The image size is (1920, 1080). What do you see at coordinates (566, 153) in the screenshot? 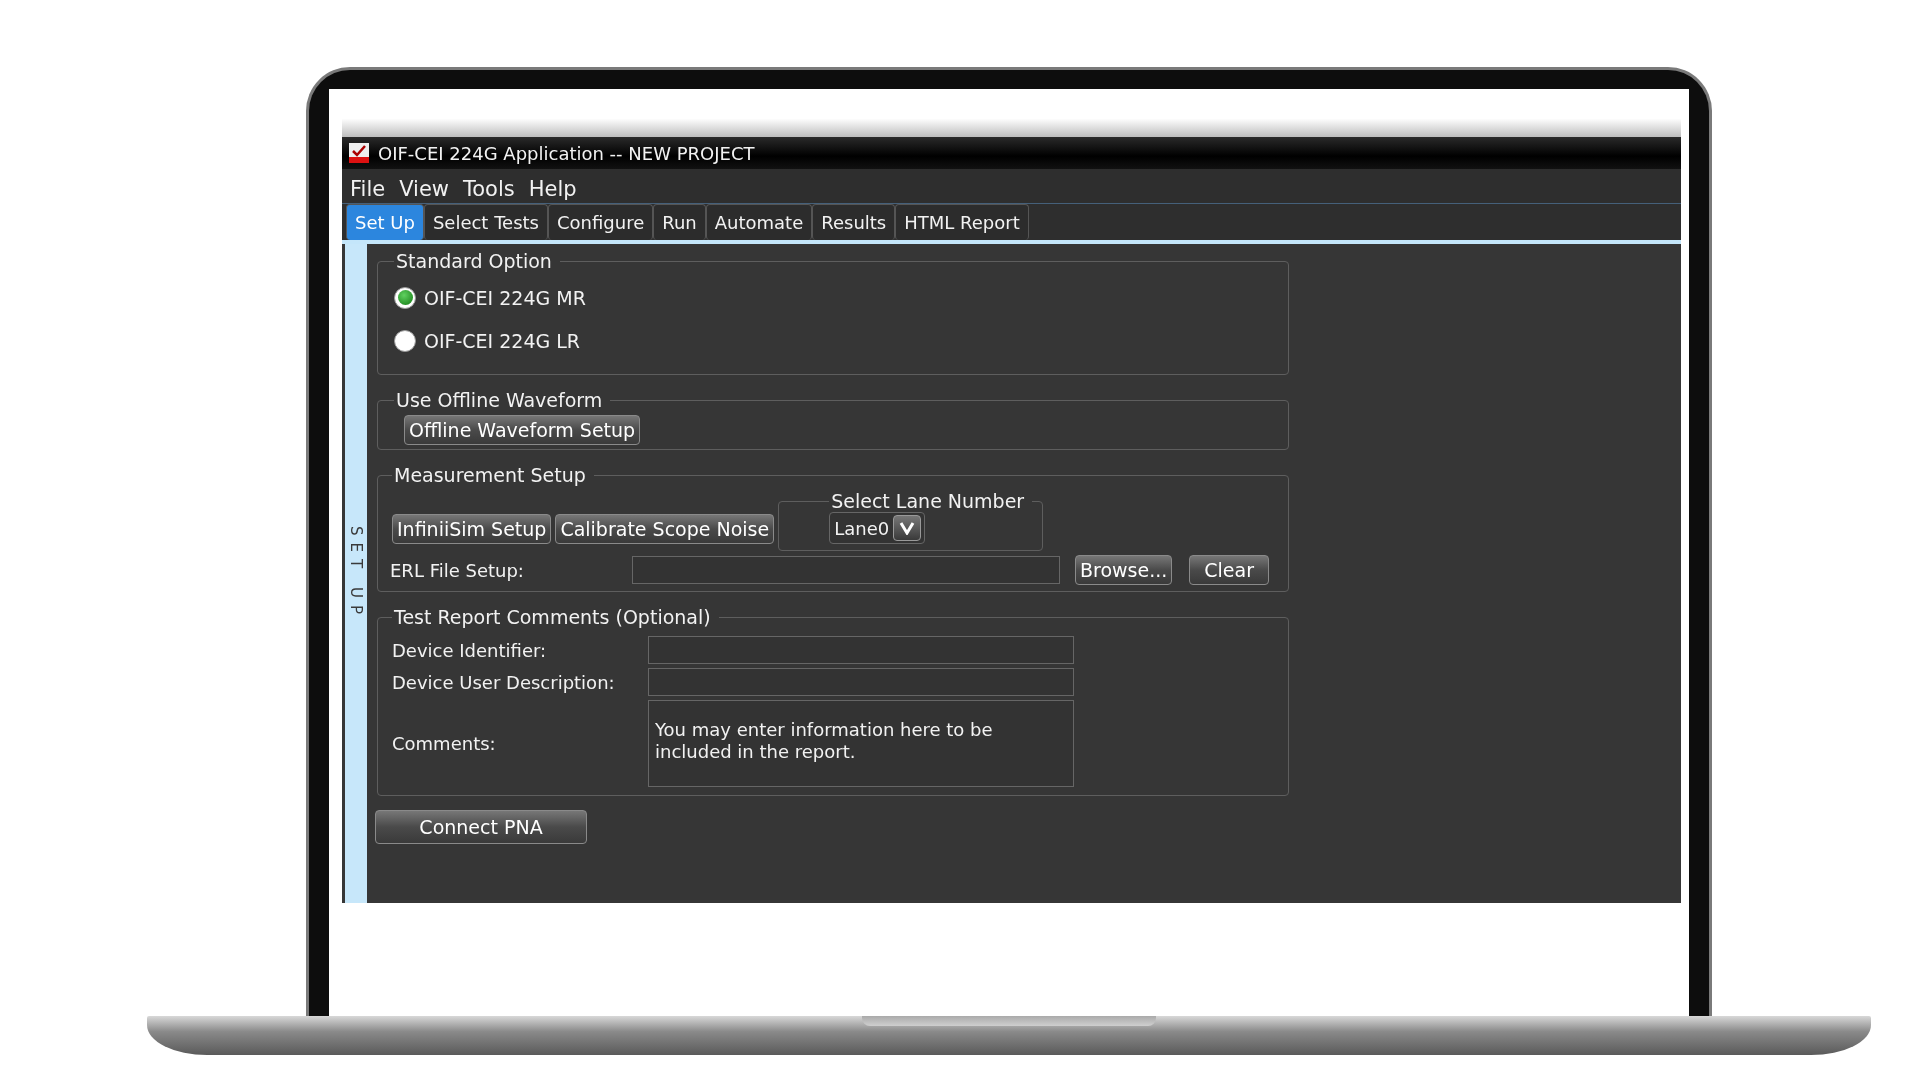
I see `window-title: OIF-CEI 224G Application -- NEW PROJECT` at bounding box center [566, 153].